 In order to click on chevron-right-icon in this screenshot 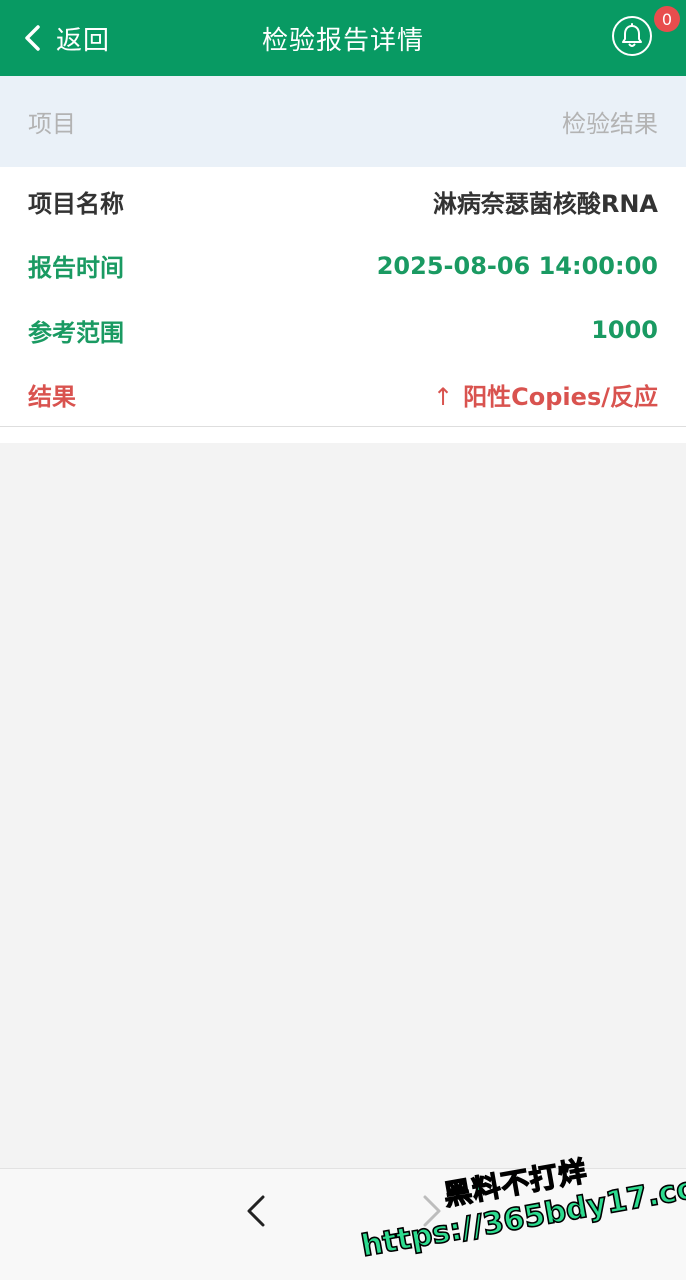, I will do `click(432, 1211)`.